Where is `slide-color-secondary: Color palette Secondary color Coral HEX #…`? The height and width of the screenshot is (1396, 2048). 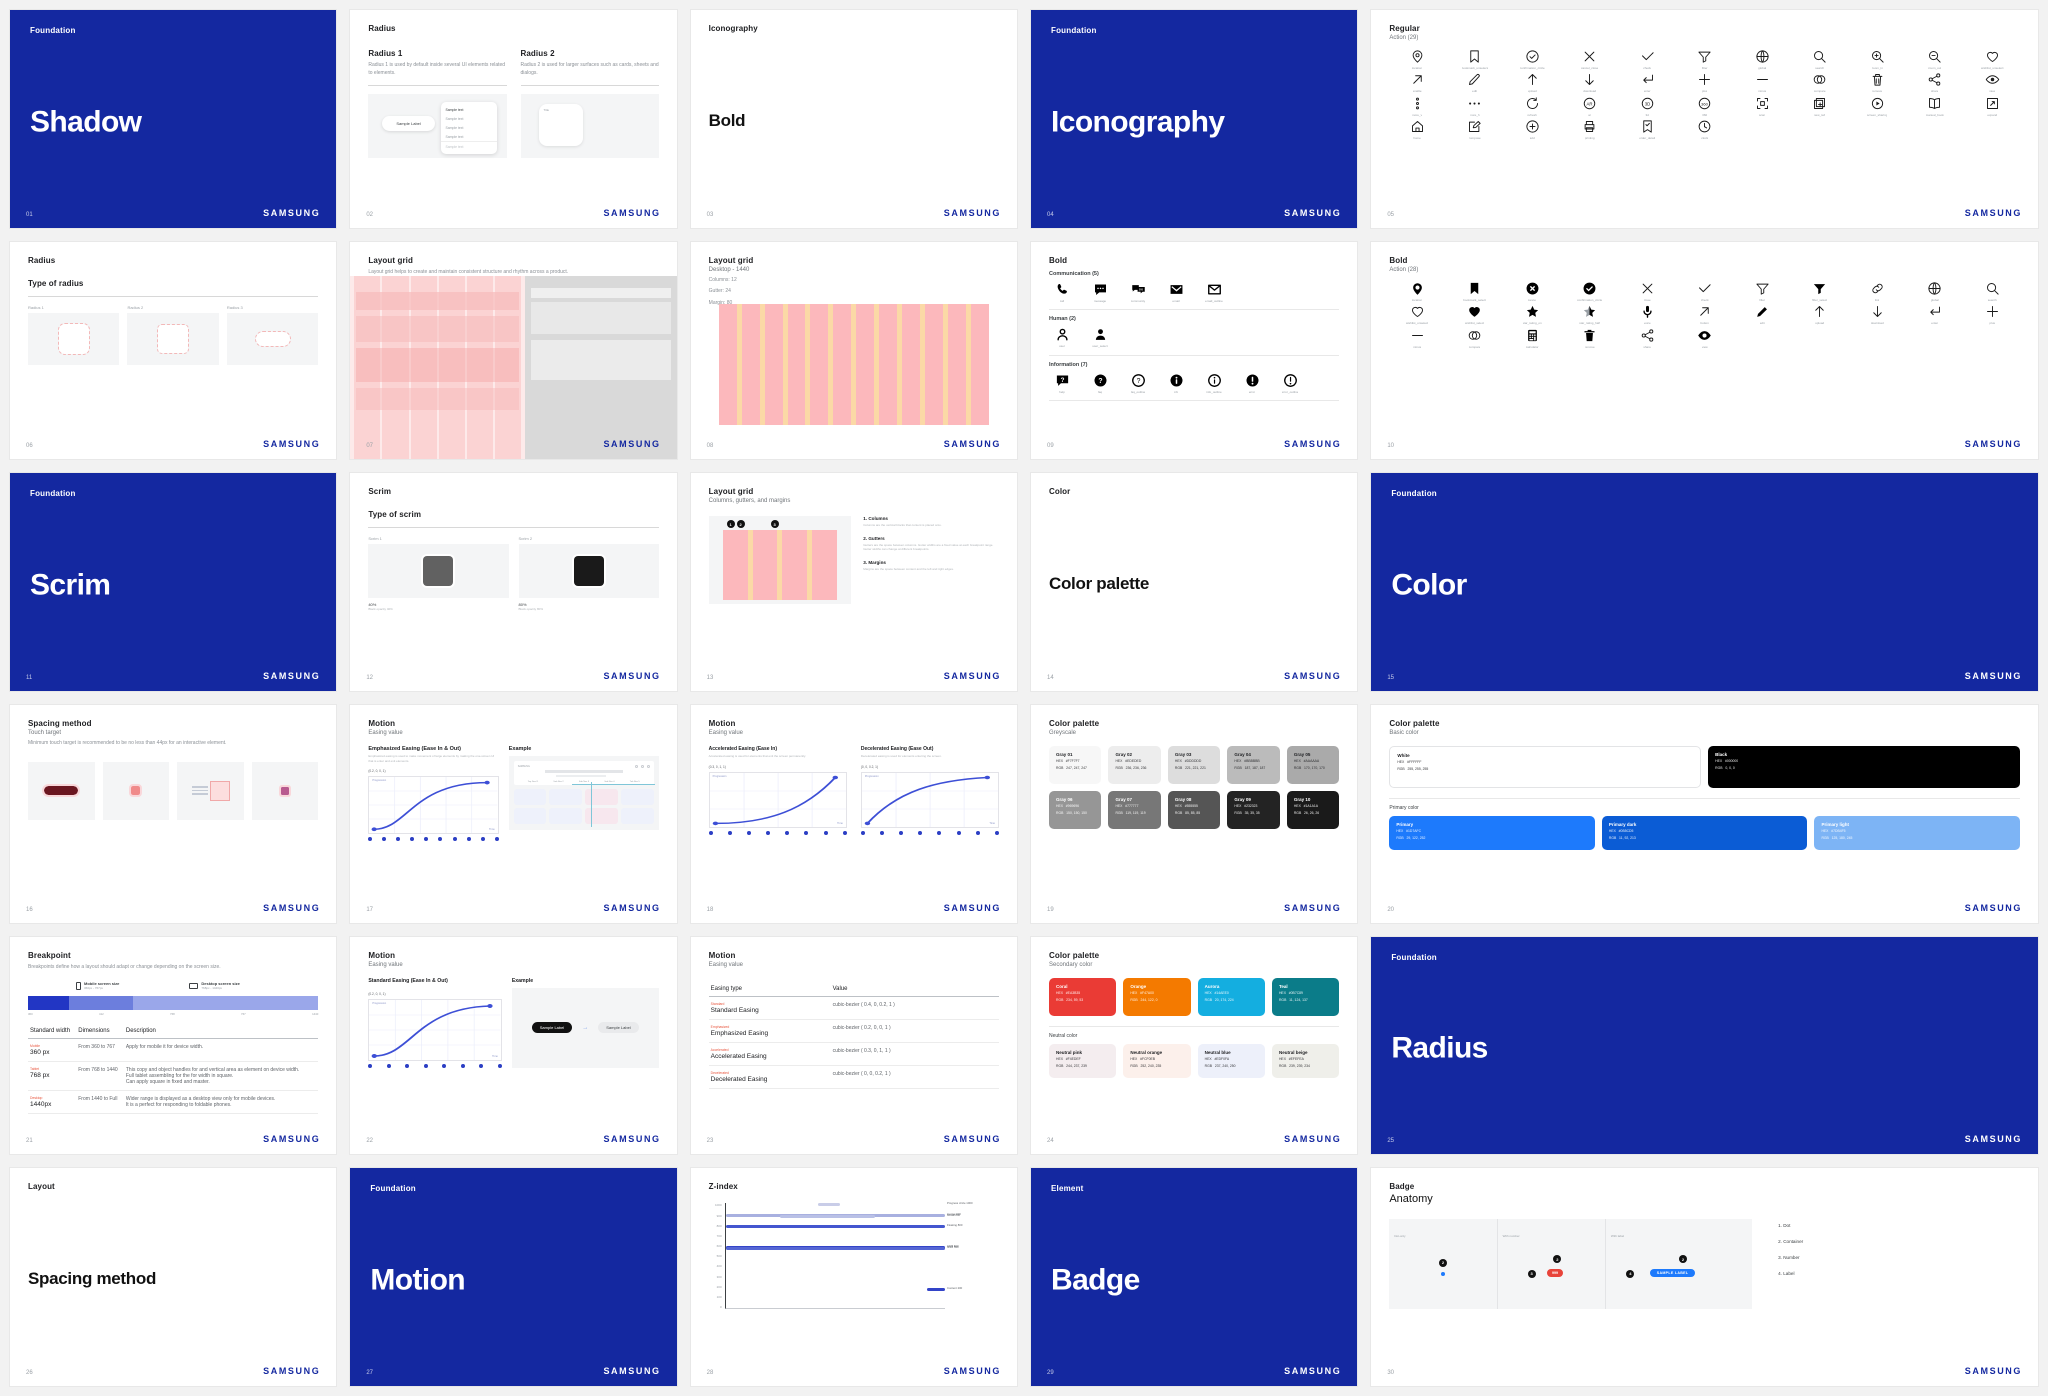 slide-color-secondary: Color palette Secondary color Coral HEX #… is located at coordinates (1194, 1045).